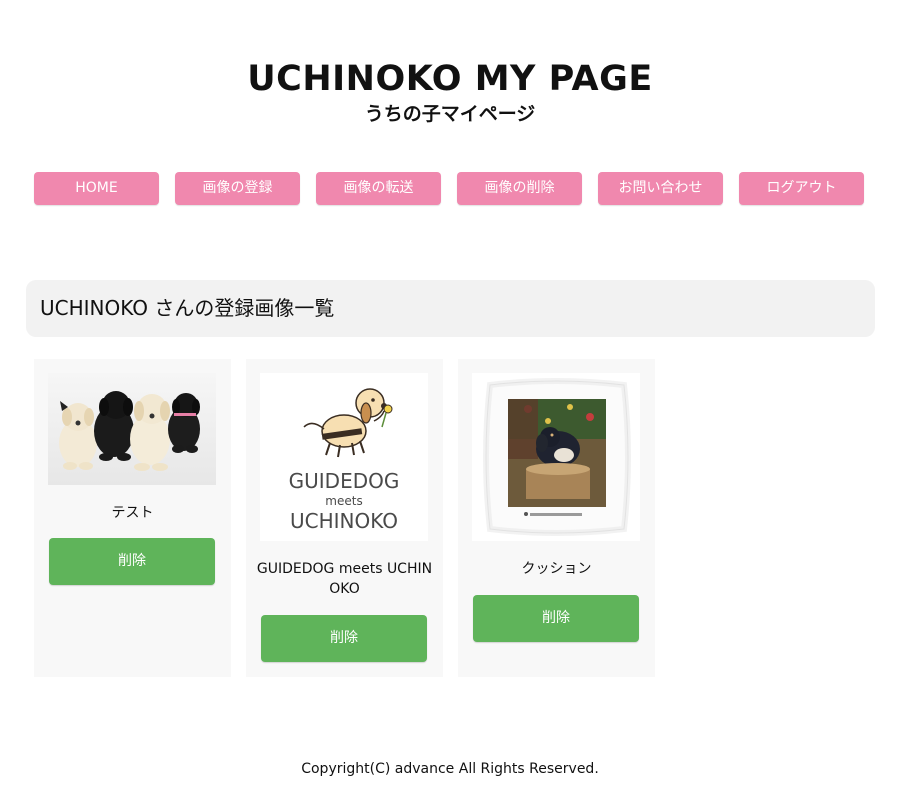 This screenshot has height=809, width=900. What do you see at coordinates (556, 569) in the screenshot?
I see `image-title: クッション` at bounding box center [556, 569].